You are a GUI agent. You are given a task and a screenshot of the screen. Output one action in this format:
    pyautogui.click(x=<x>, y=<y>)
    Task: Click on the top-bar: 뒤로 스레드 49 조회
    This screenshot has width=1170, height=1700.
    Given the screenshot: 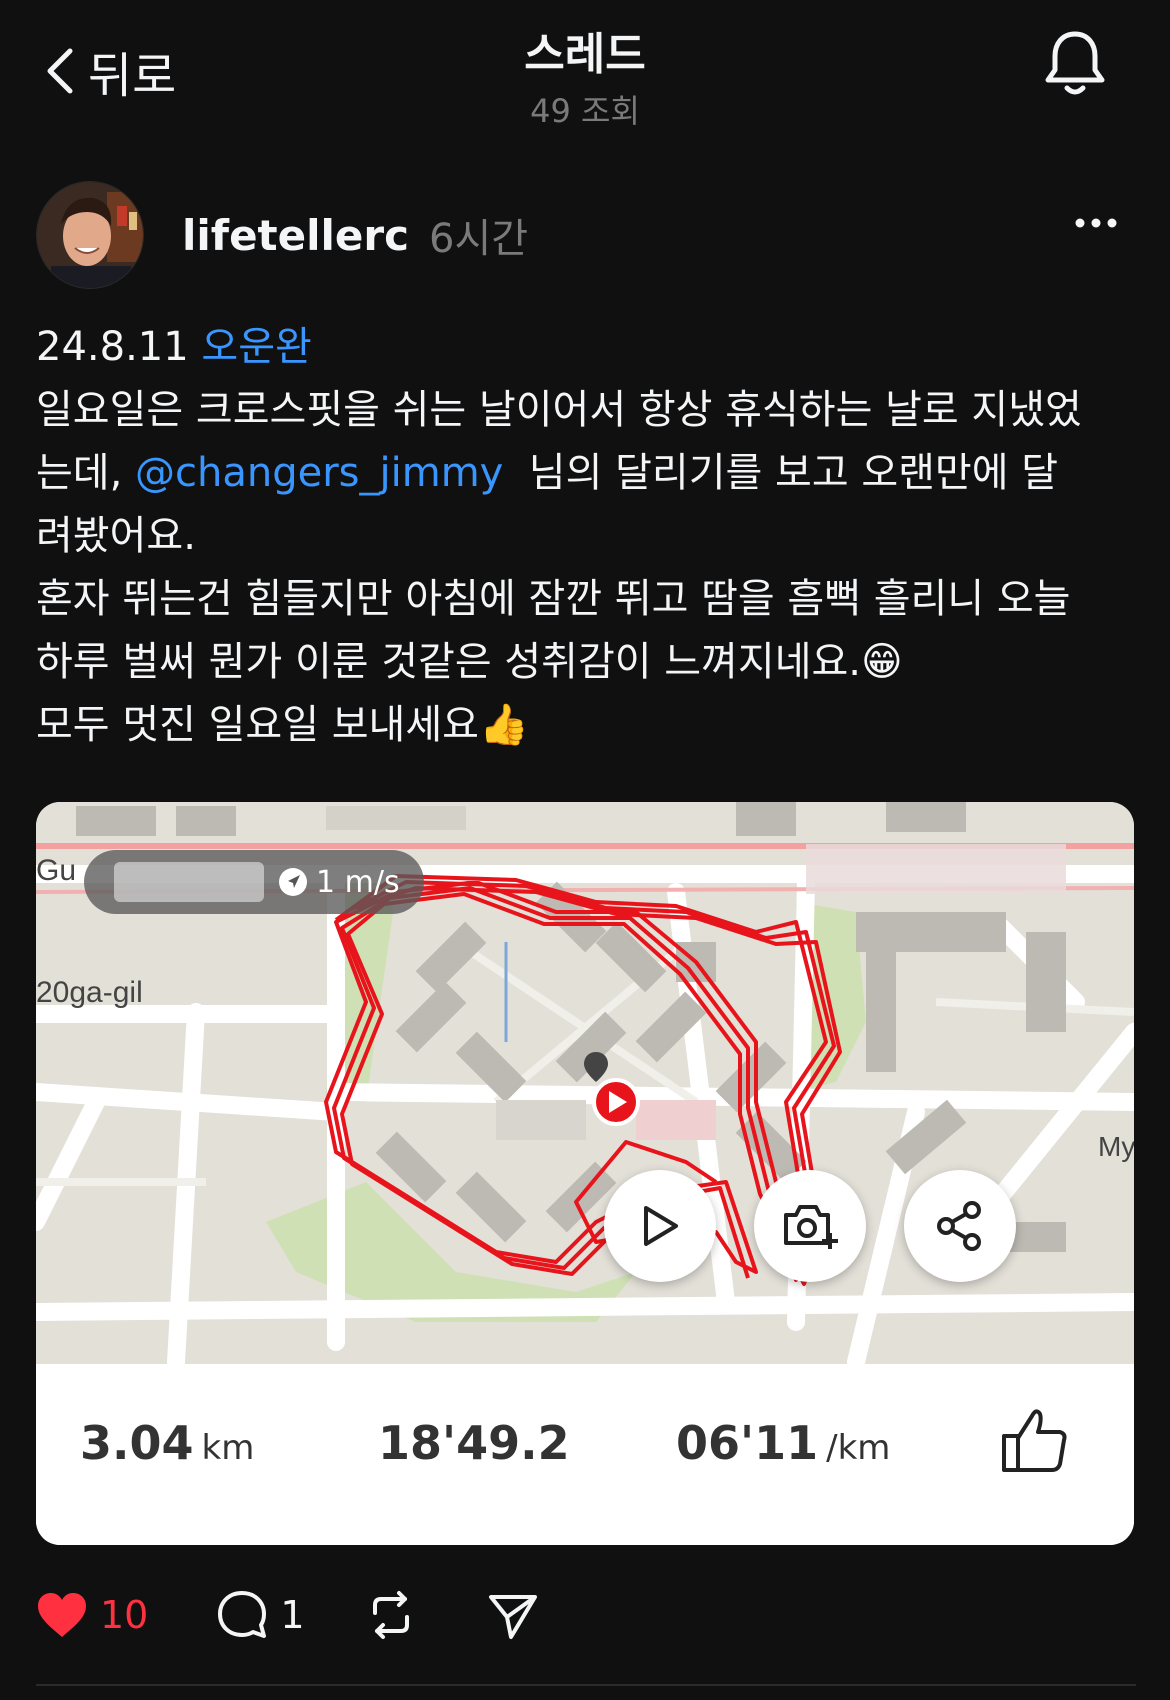 What is the action you would take?
    pyautogui.click(x=585, y=70)
    